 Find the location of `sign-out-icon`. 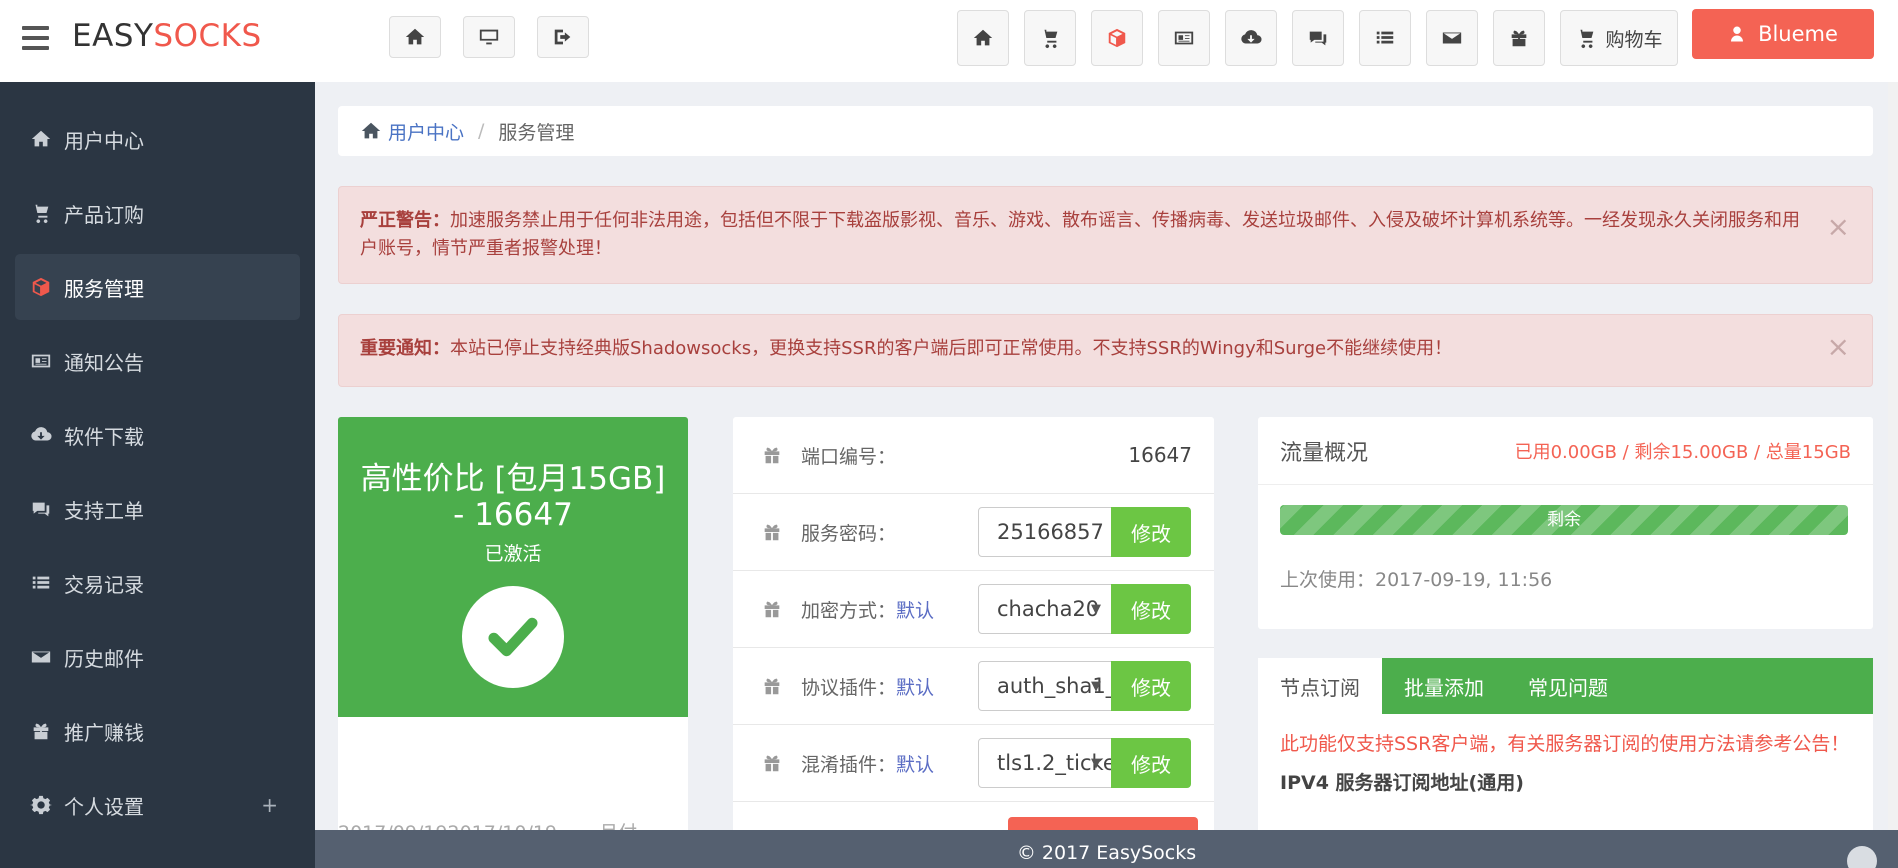

sign-out-icon is located at coordinates (562, 37).